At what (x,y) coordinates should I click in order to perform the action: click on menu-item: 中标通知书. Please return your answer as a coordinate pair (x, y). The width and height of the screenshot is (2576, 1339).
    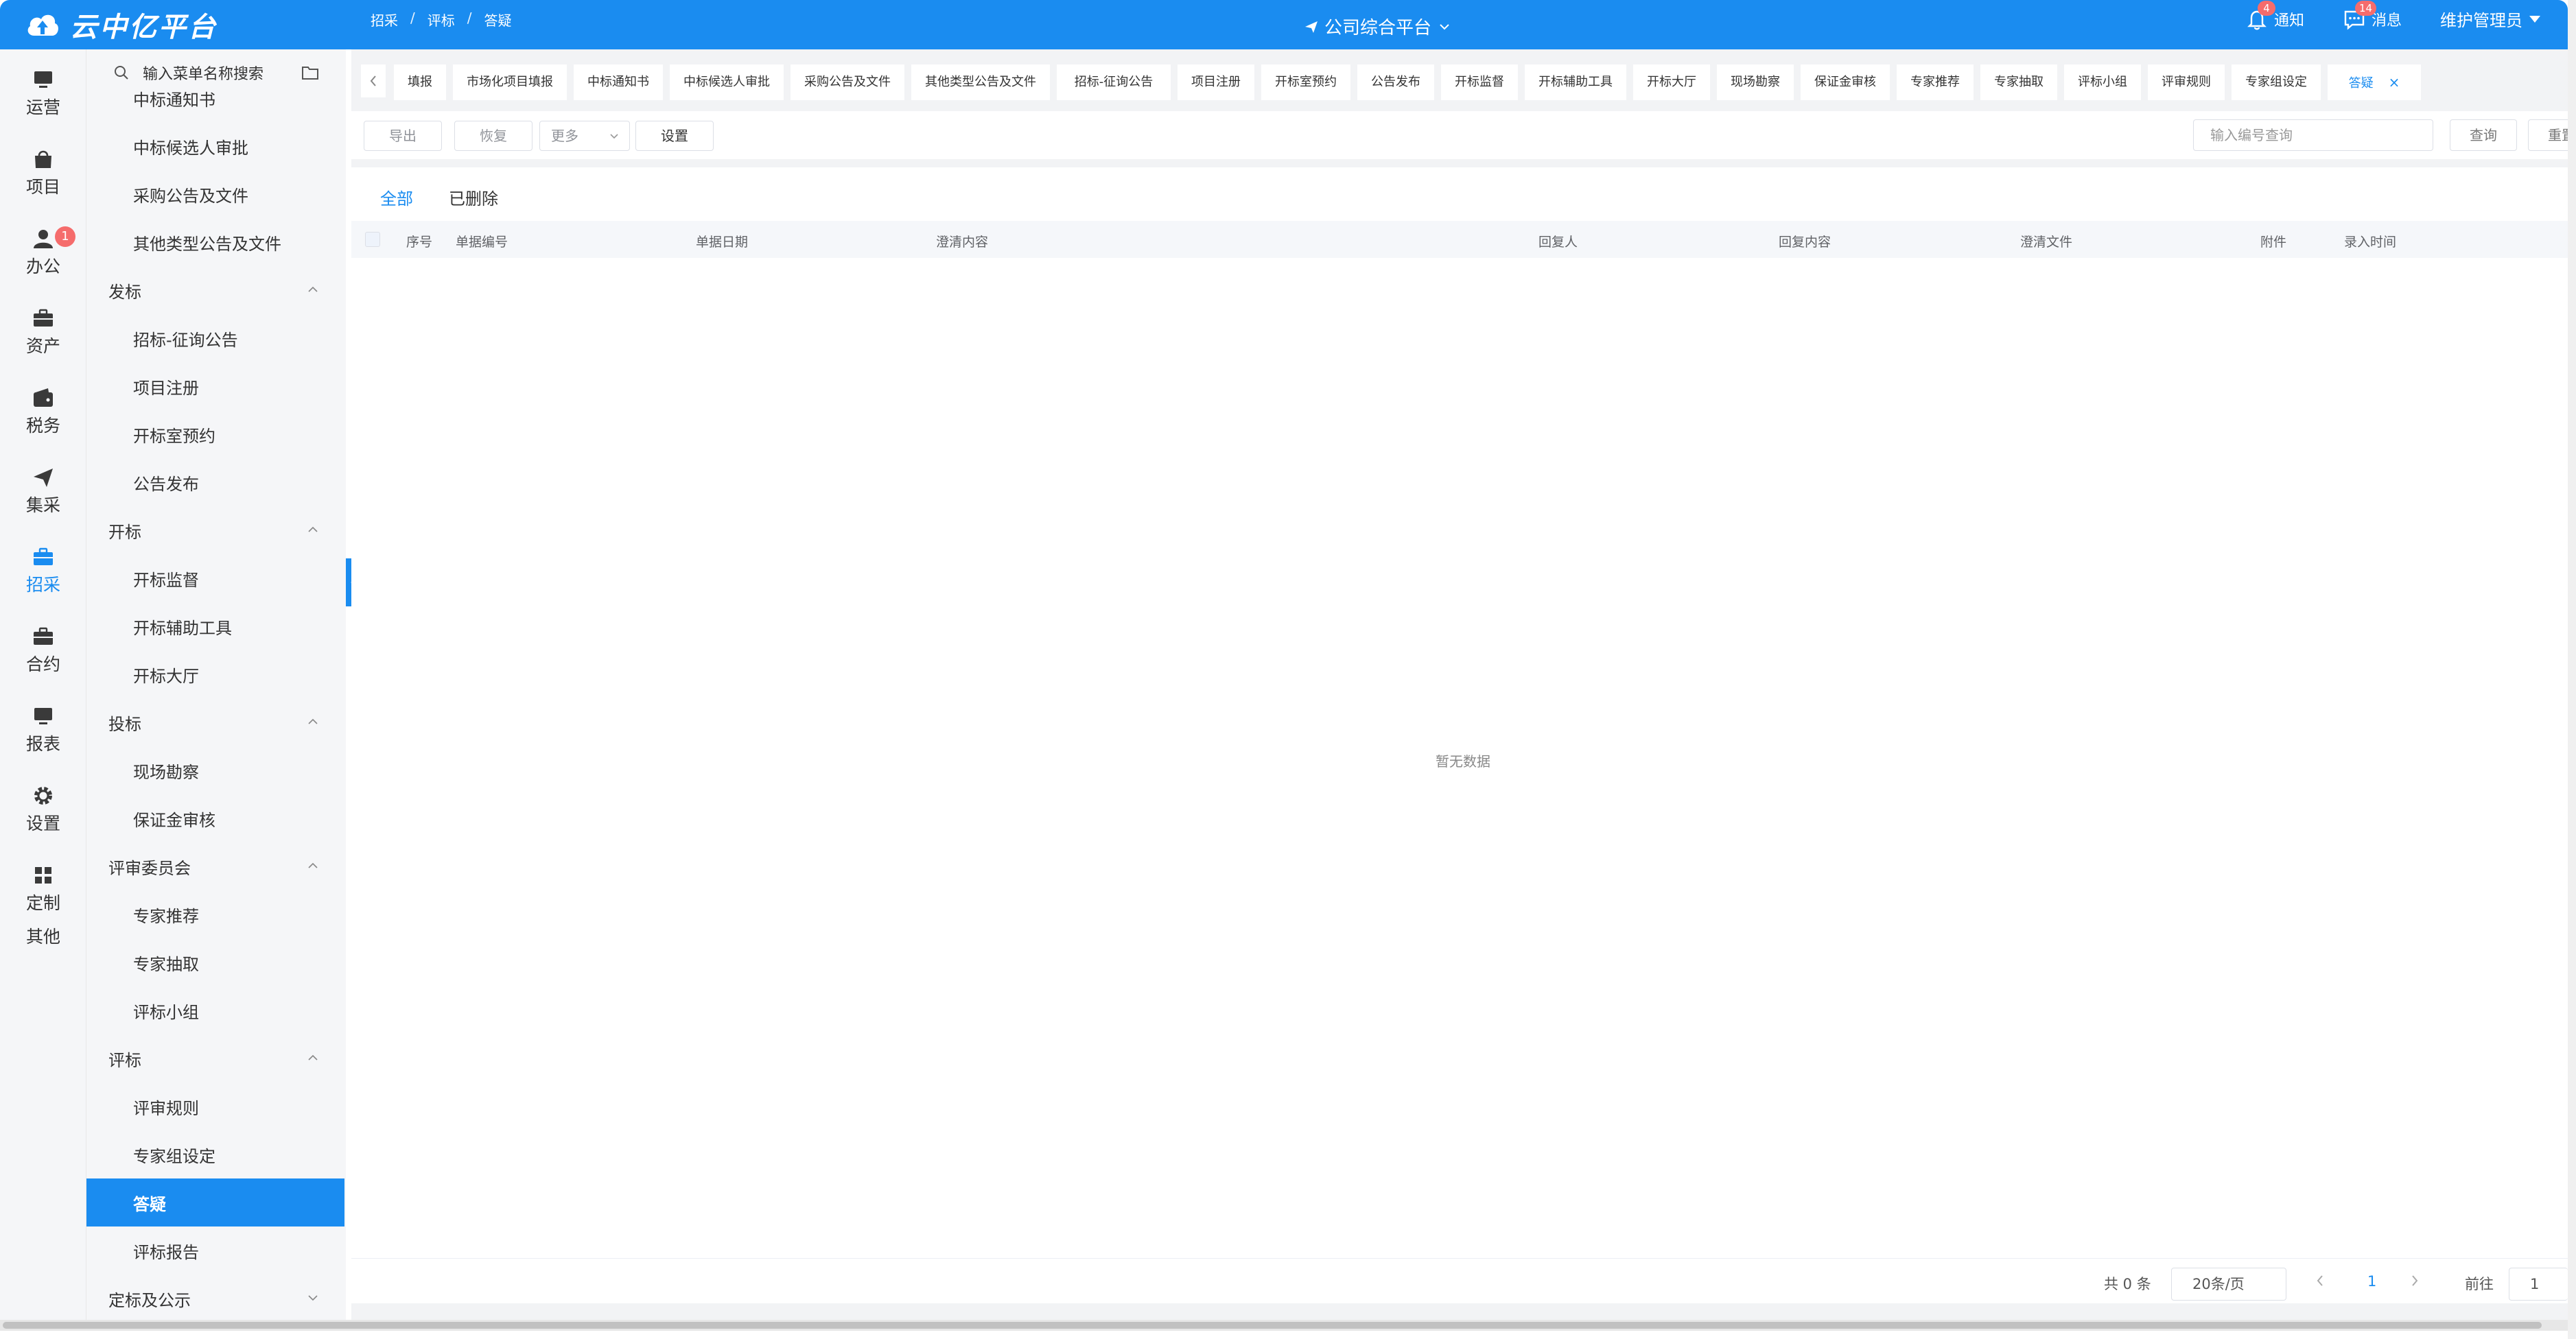
    Looking at the image, I should click on (216, 98).